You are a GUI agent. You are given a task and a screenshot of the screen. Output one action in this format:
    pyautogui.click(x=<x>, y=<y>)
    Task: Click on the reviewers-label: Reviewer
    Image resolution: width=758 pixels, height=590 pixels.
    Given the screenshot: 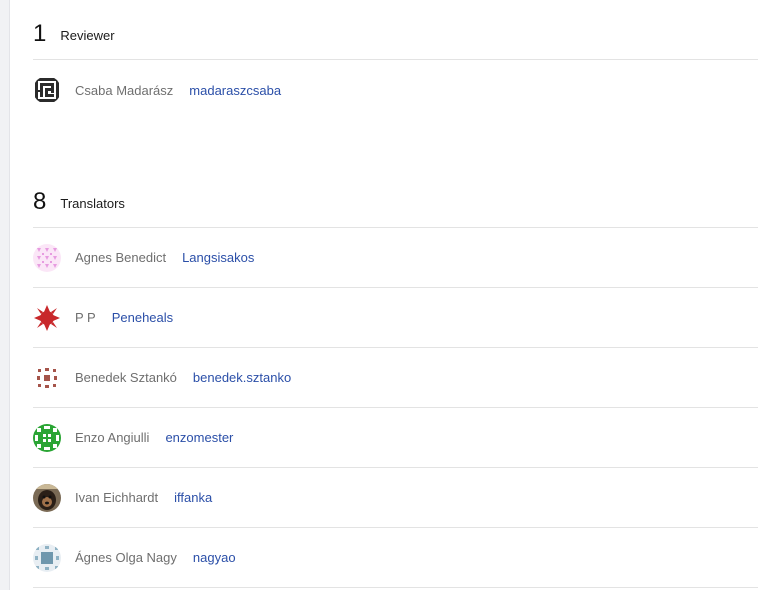 What is the action you would take?
    pyautogui.click(x=87, y=35)
    